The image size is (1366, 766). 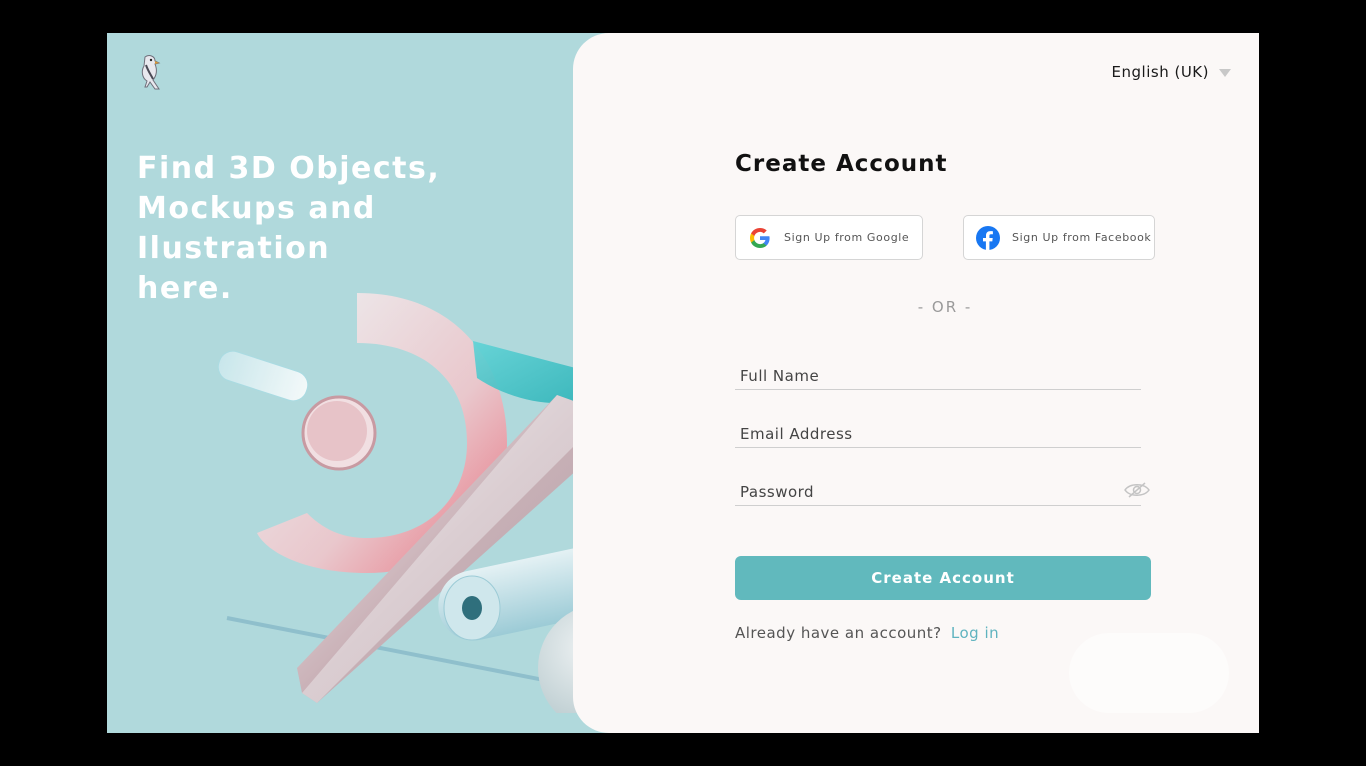 I want to click on password-field, so click(x=942, y=484).